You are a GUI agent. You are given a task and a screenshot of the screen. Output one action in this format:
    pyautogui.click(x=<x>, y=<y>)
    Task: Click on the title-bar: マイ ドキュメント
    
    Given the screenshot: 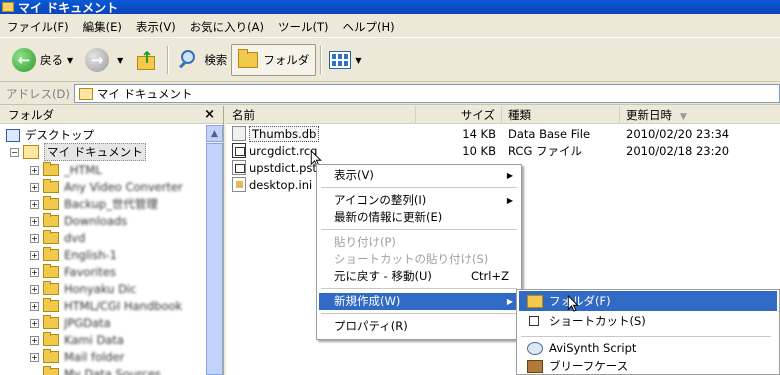 What is the action you would take?
    pyautogui.click(x=390, y=7)
    